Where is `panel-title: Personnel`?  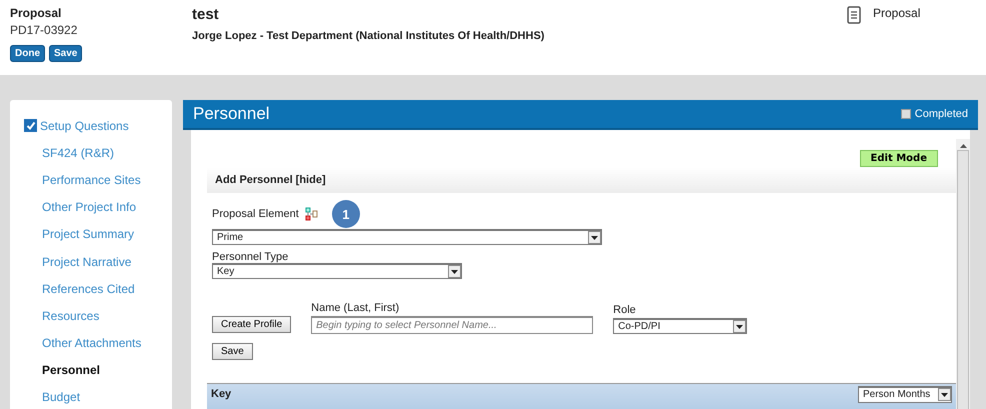 panel-title: Personnel is located at coordinates (231, 114).